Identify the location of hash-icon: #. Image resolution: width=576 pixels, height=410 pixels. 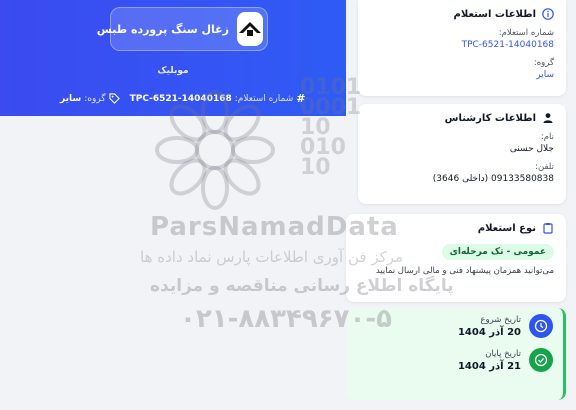
(301, 98).